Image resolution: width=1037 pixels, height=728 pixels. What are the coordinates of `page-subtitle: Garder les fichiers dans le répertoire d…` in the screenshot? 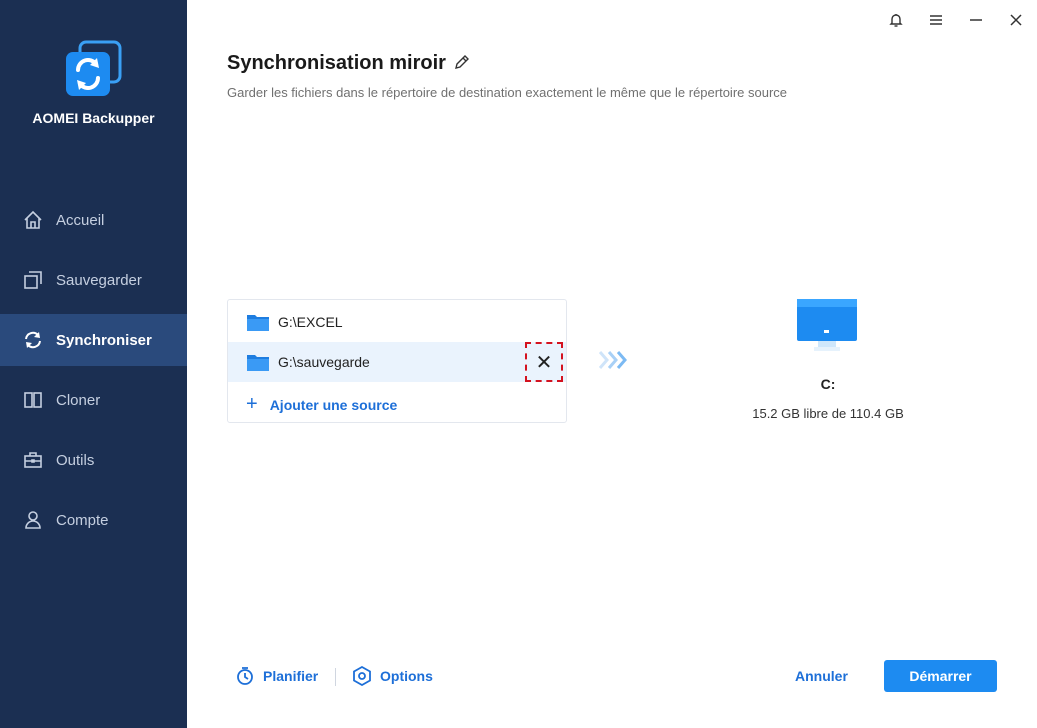 It's located at (507, 92).